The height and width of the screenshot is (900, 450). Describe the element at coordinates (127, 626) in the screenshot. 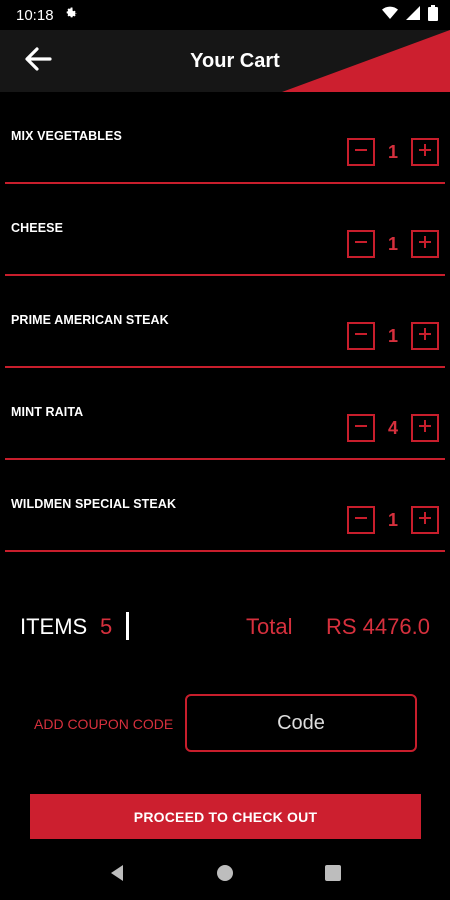

I see `divider` at that location.